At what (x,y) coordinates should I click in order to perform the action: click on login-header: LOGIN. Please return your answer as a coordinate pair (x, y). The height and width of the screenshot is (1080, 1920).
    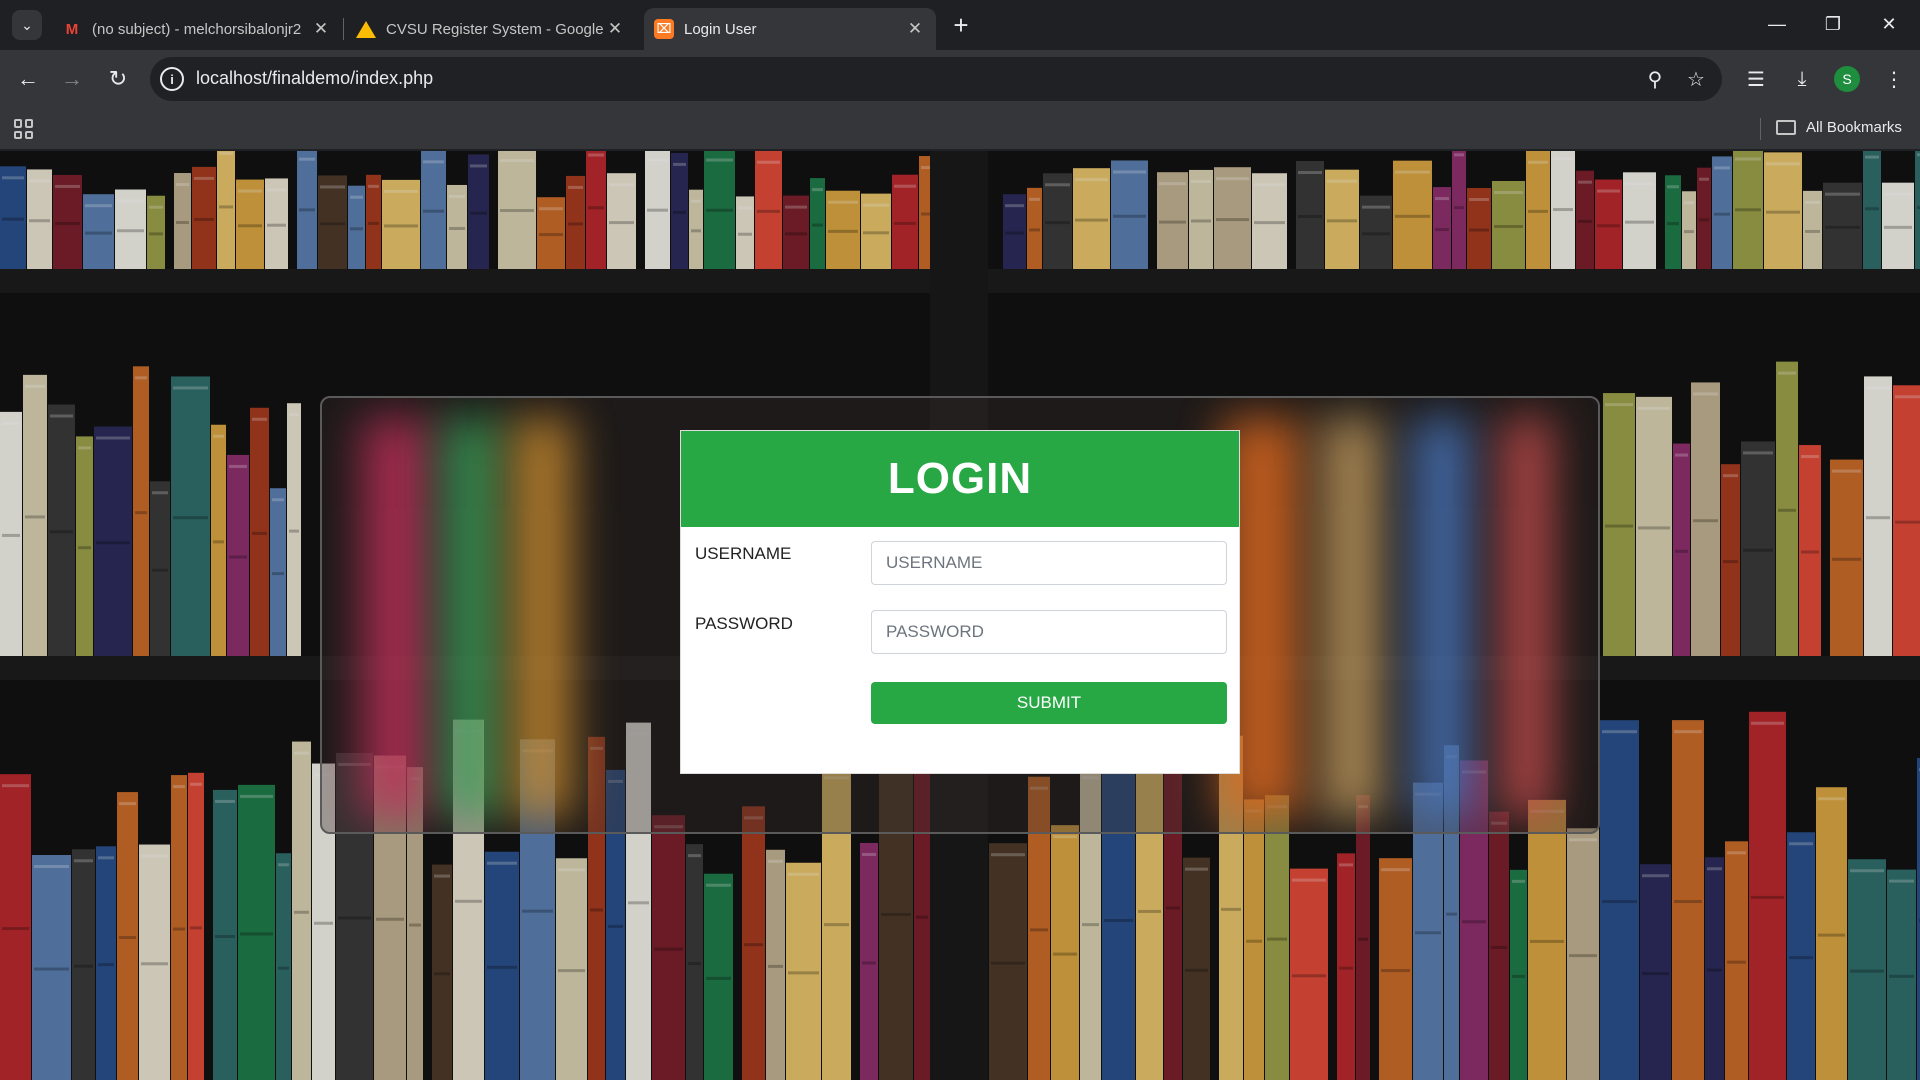
    Looking at the image, I should click on (960, 479).